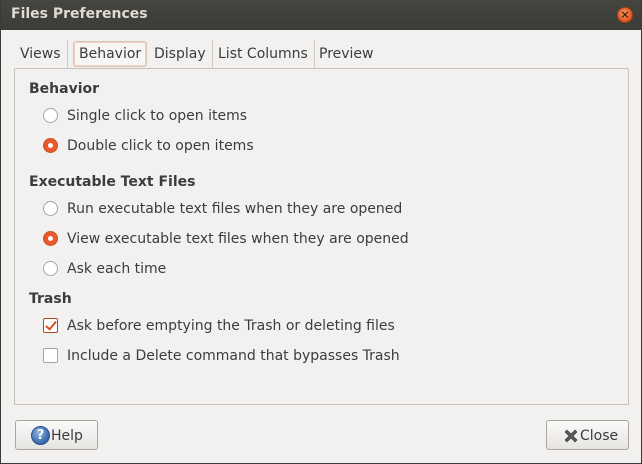  I want to click on close-button: Close, so click(587, 435).